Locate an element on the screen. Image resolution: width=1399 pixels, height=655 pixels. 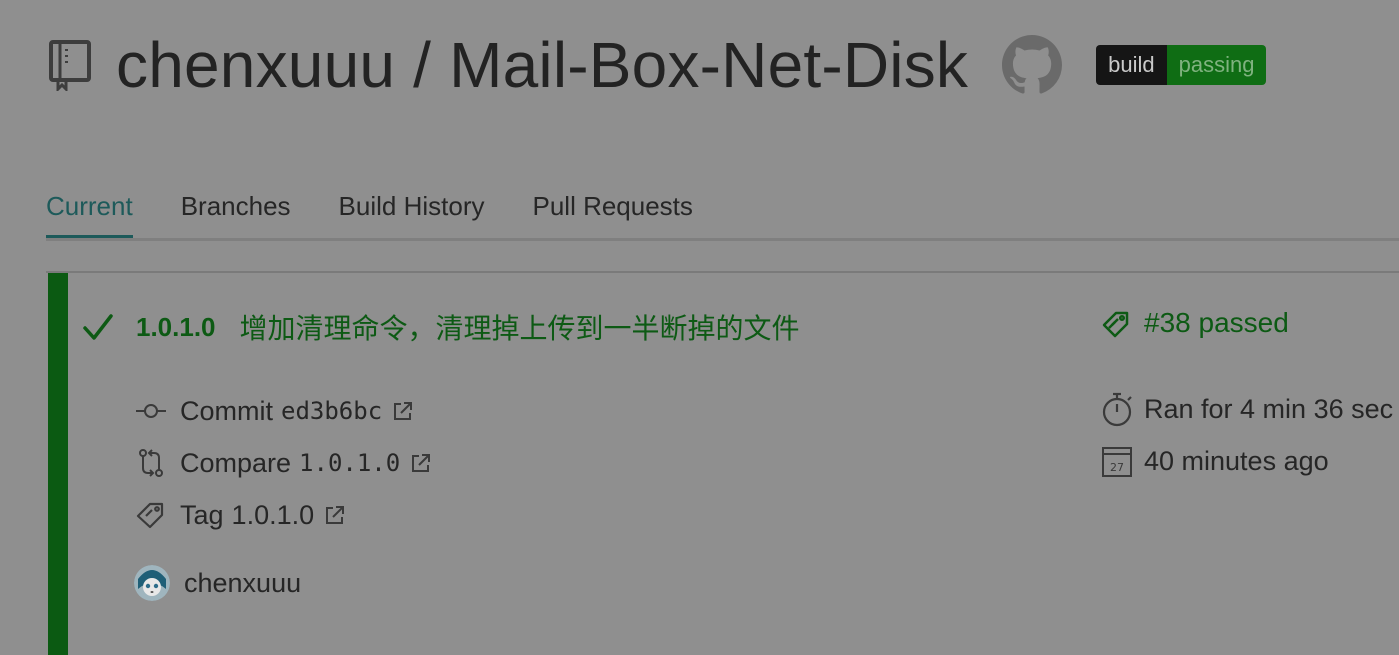
tab-build-history: Build History is located at coordinates (412, 206).